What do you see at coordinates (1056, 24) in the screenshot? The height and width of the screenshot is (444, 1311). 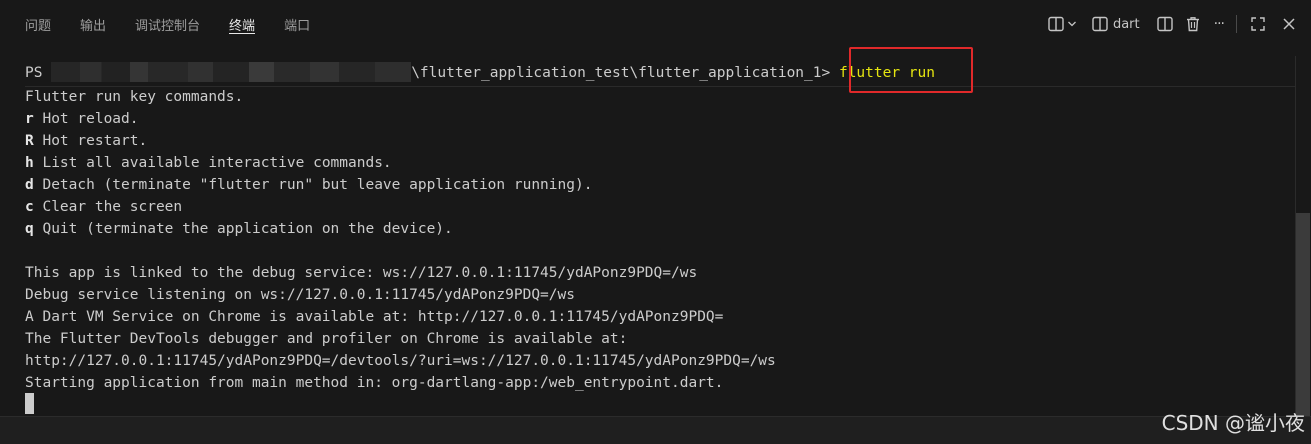 I see `split-layout-icon` at bounding box center [1056, 24].